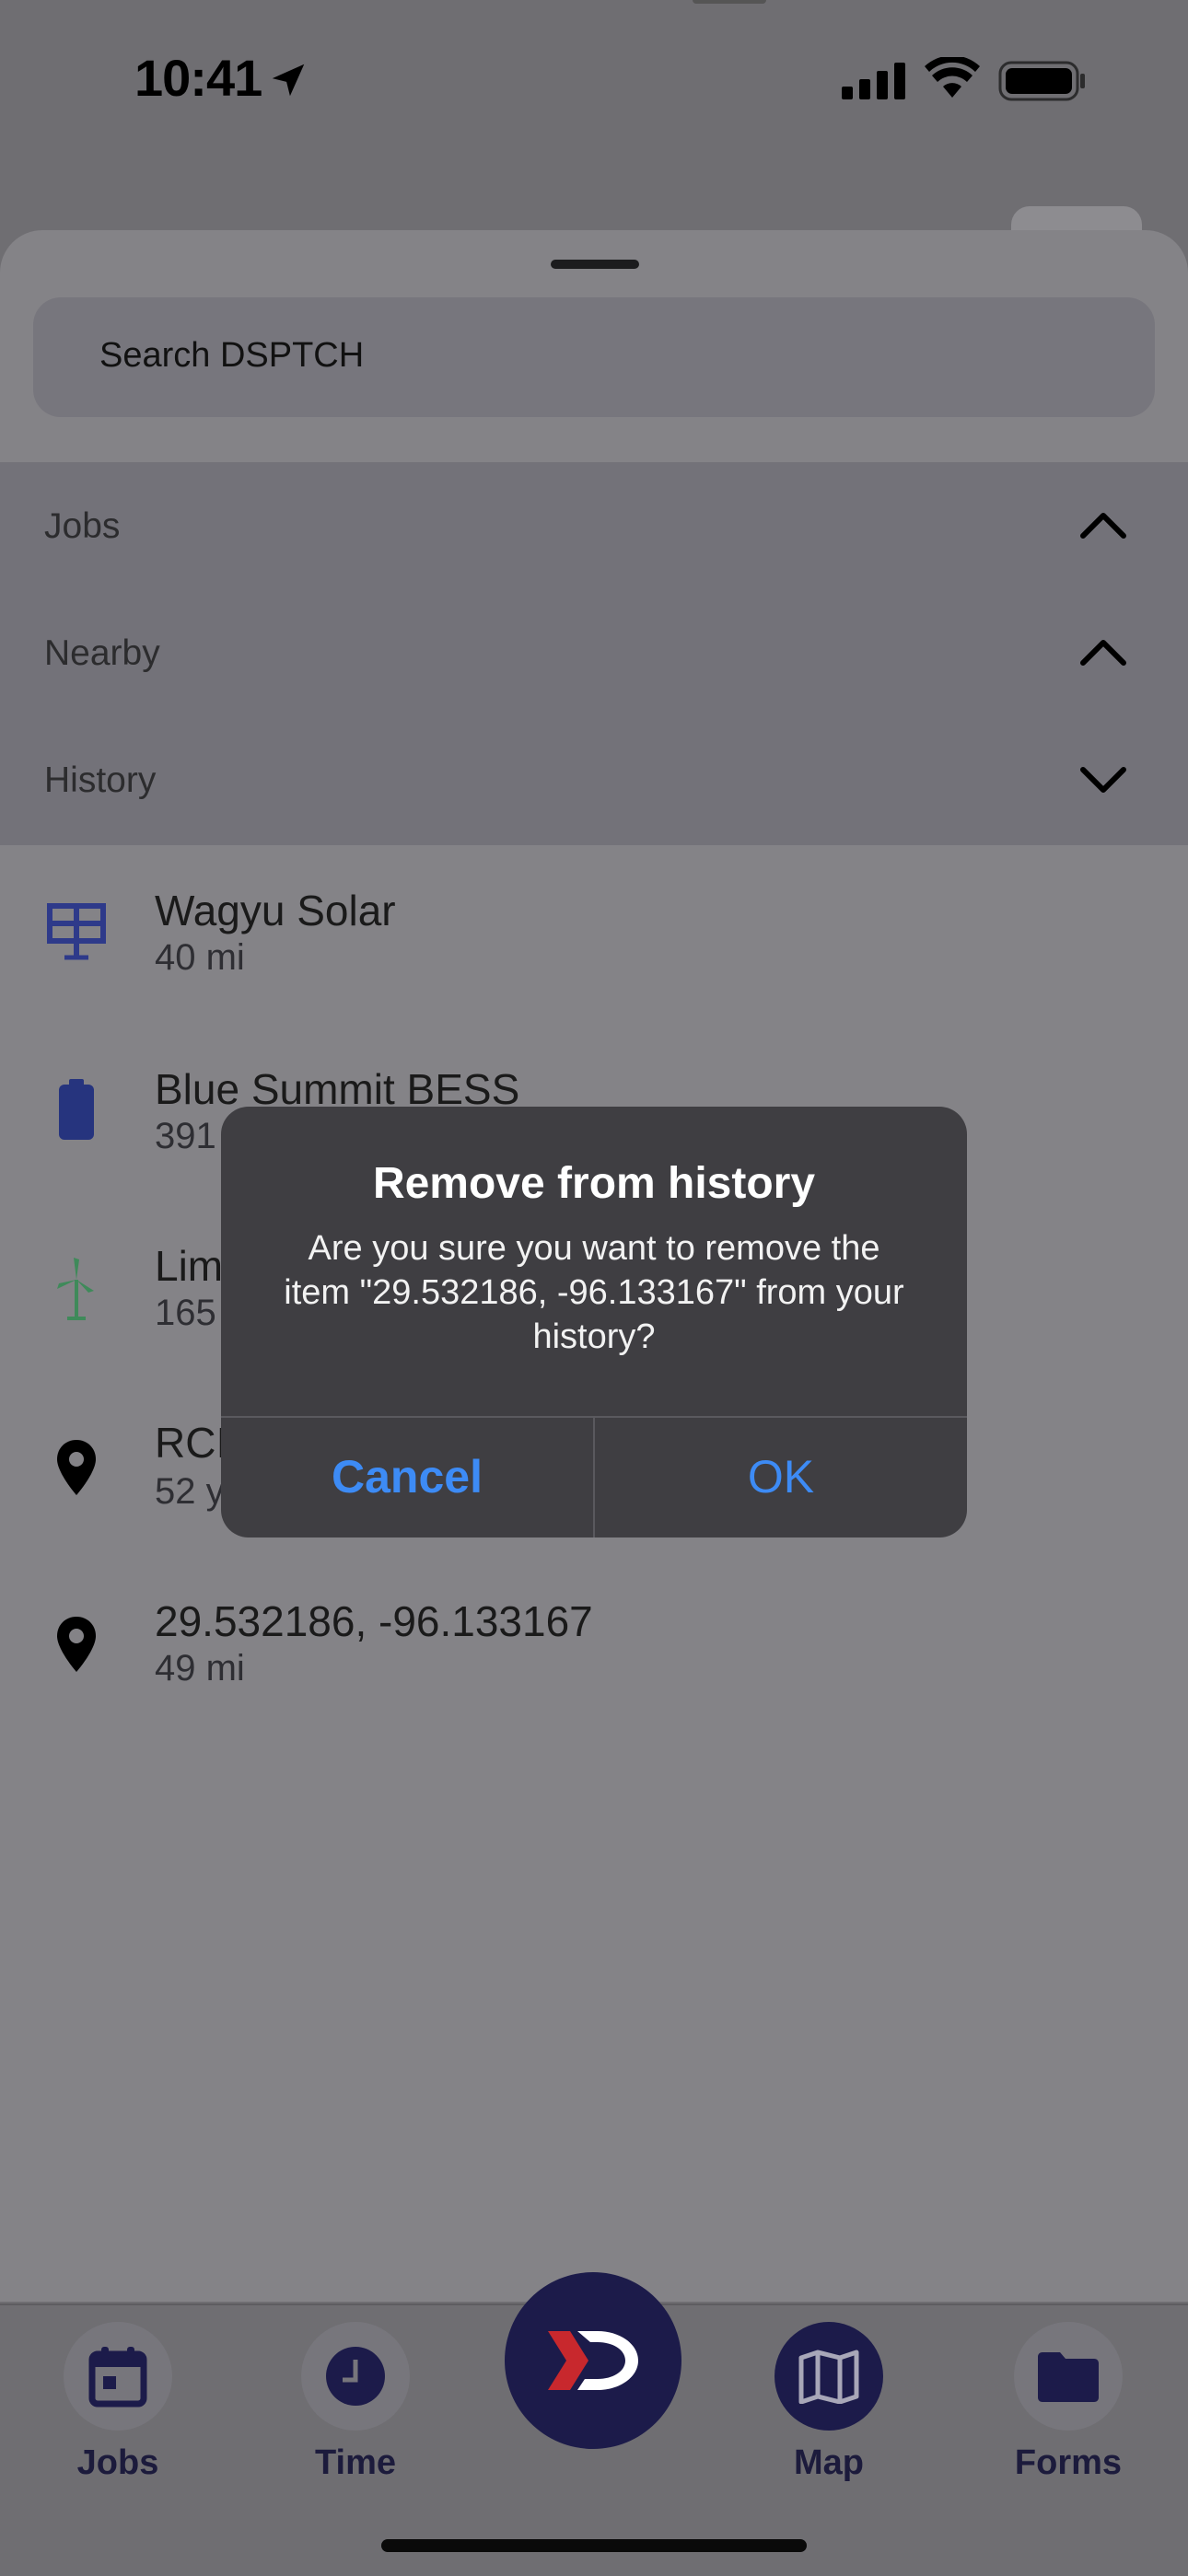  What do you see at coordinates (729, 2) in the screenshot?
I see `top-handle` at bounding box center [729, 2].